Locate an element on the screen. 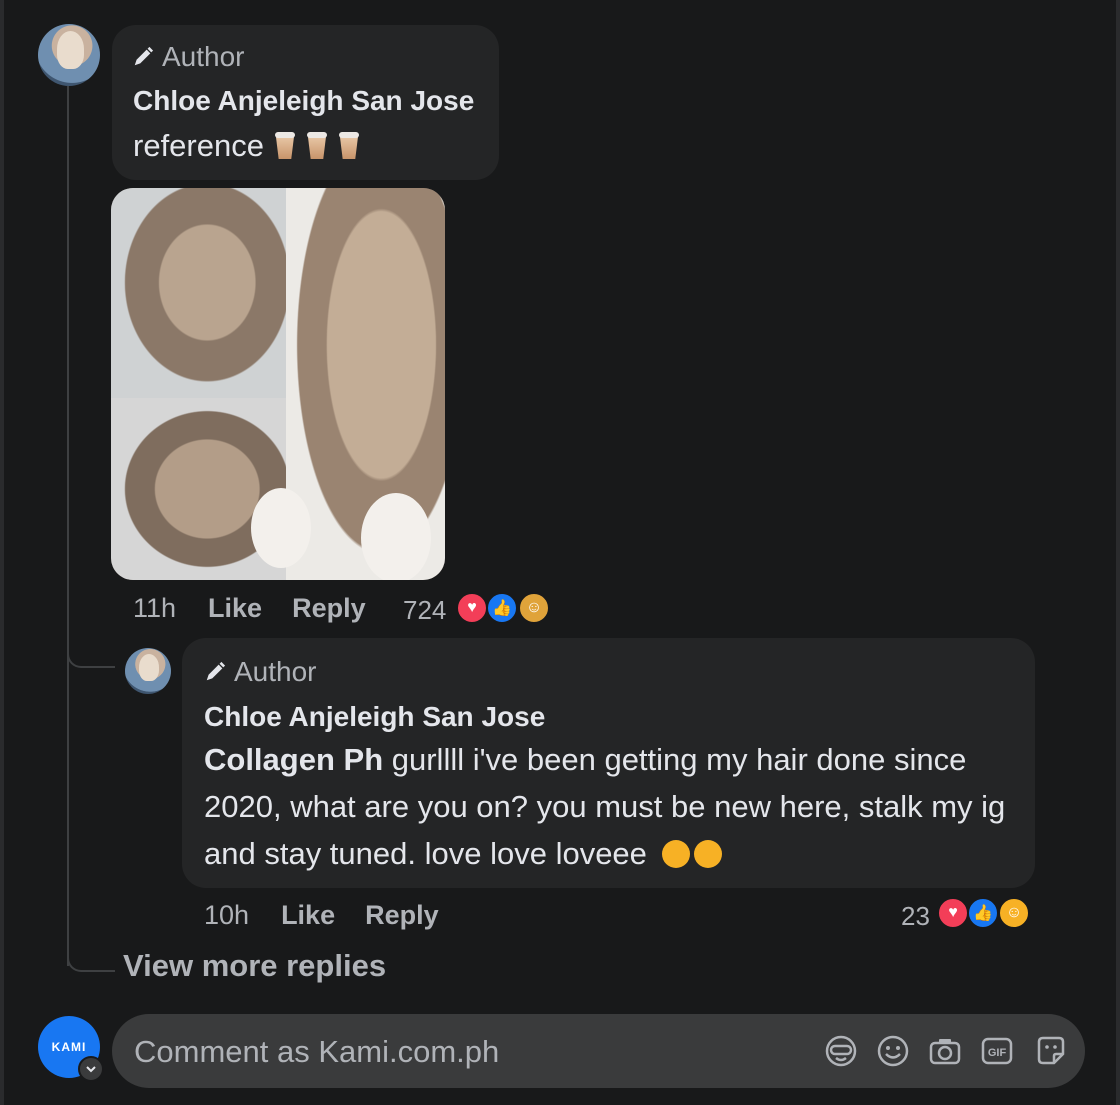 Image resolution: width=1120 pixels, height=1105 pixels. comment-body: reference is located at coordinates (198, 145).